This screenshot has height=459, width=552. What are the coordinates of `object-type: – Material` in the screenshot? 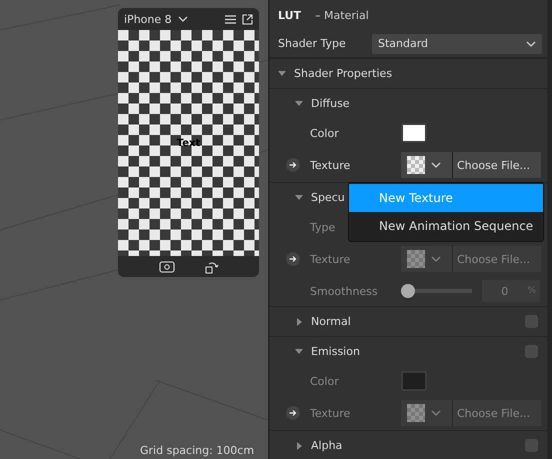 It's located at (342, 15).